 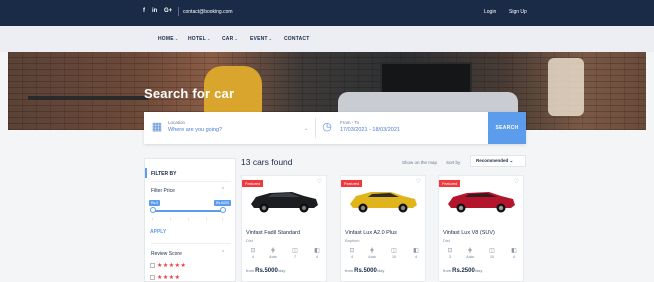 I want to click on spec-luggage: ◫ 10, so click(x=492, y=253).